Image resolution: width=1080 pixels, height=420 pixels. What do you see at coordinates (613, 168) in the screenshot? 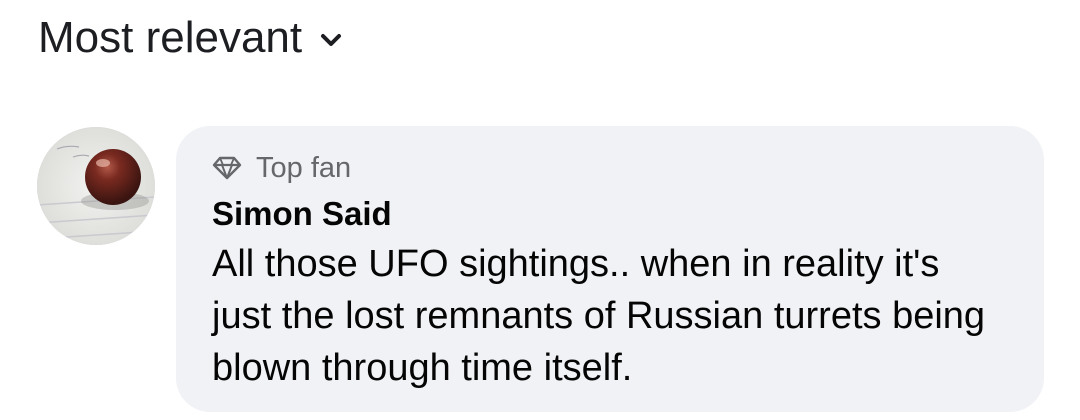
I see `top-fan-badge: Top fan` at bounding box center [613, 168].